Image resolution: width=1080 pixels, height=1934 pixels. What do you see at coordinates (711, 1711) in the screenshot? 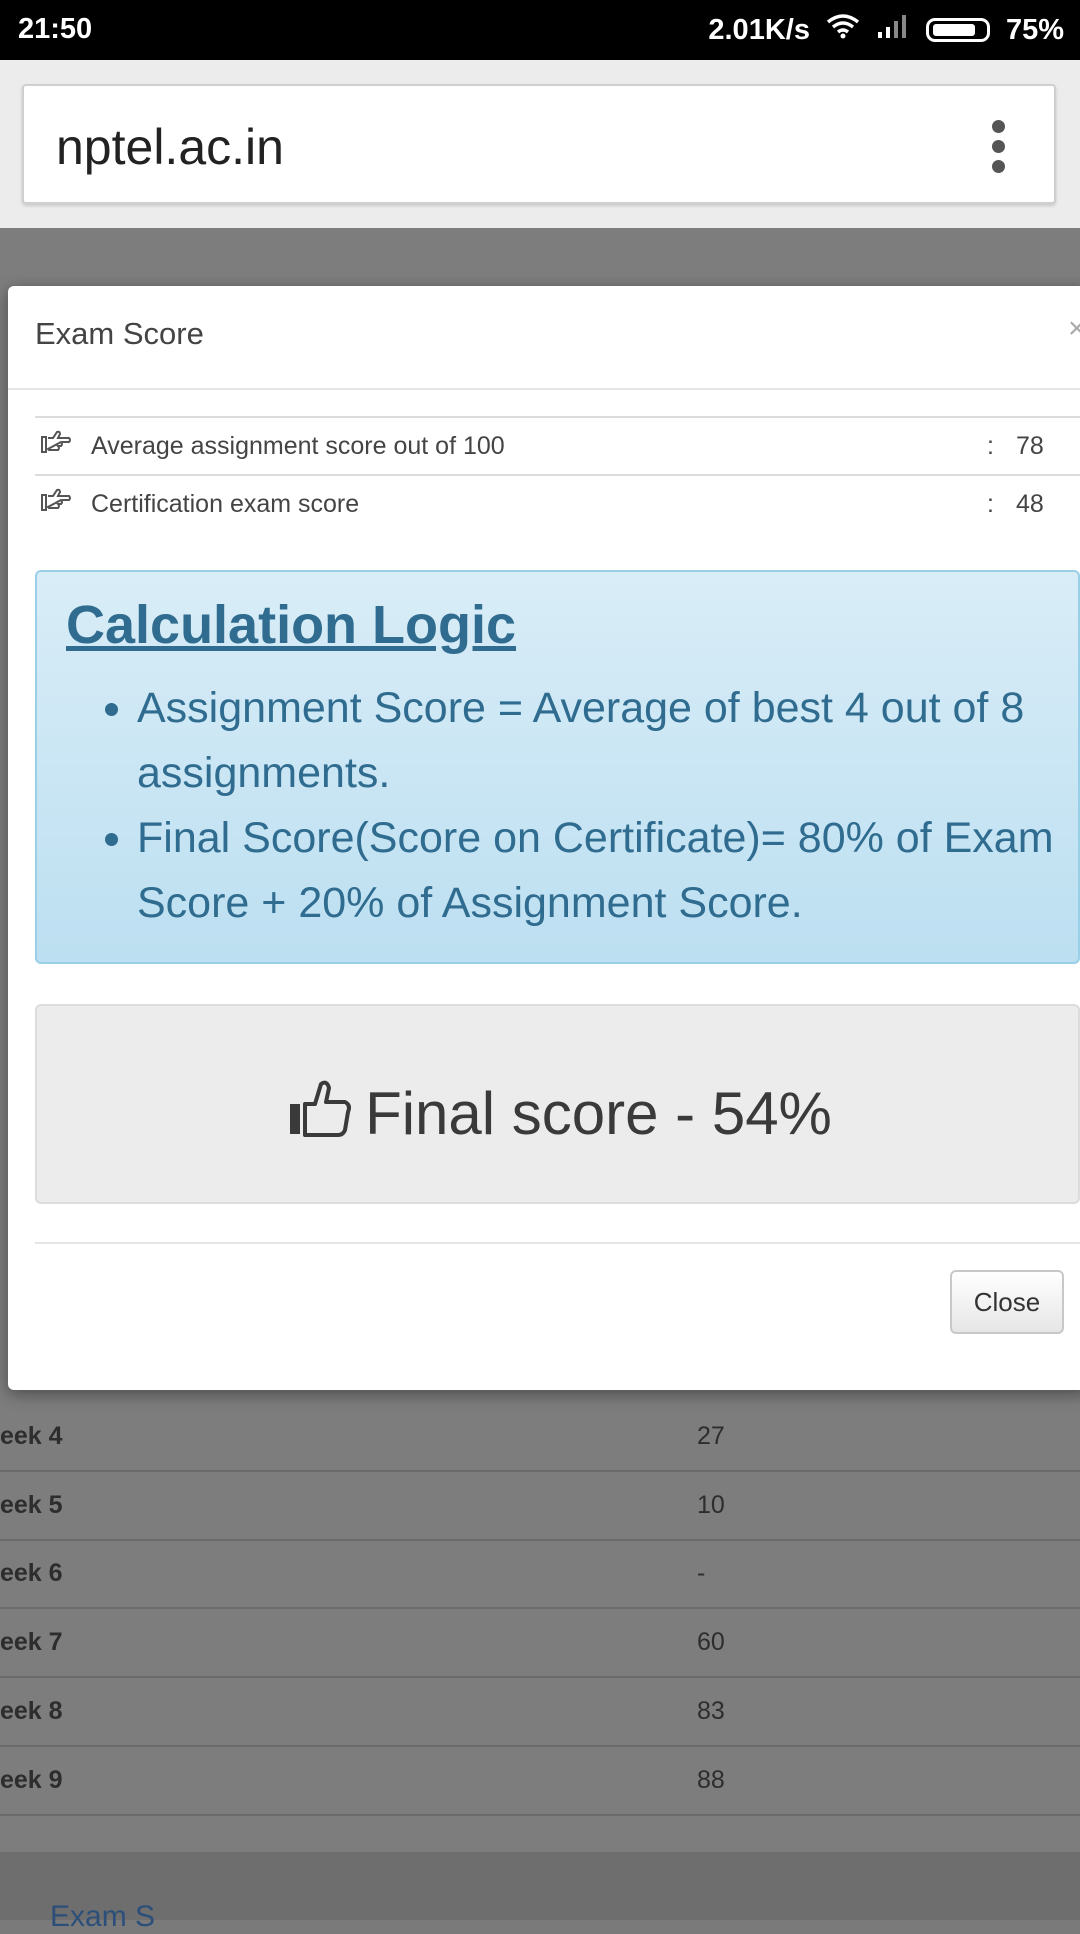
I see `week-score: 83` at bounding box center [711, 1711].